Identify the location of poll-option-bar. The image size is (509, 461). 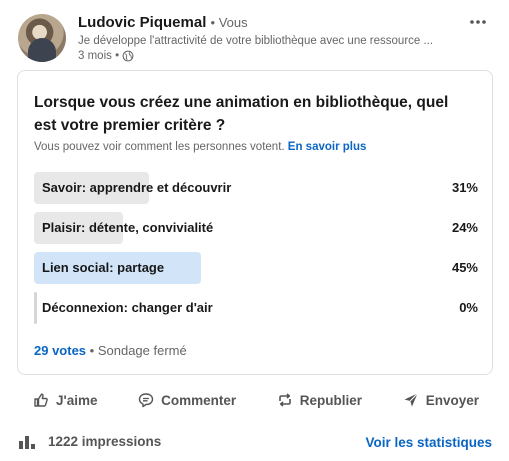
(35, 308).